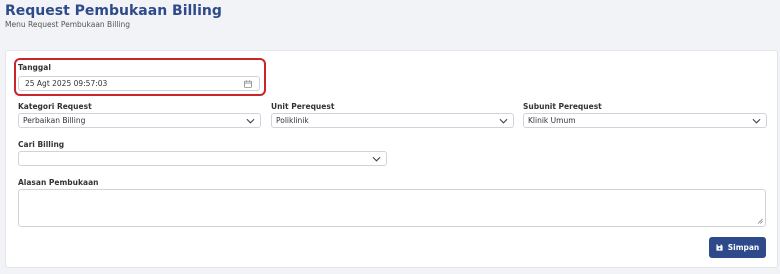 The height and width of the screenshot is (274, 780). I want to click on subunit-perequest-label: Subunit Perequest, so click(562, 106).